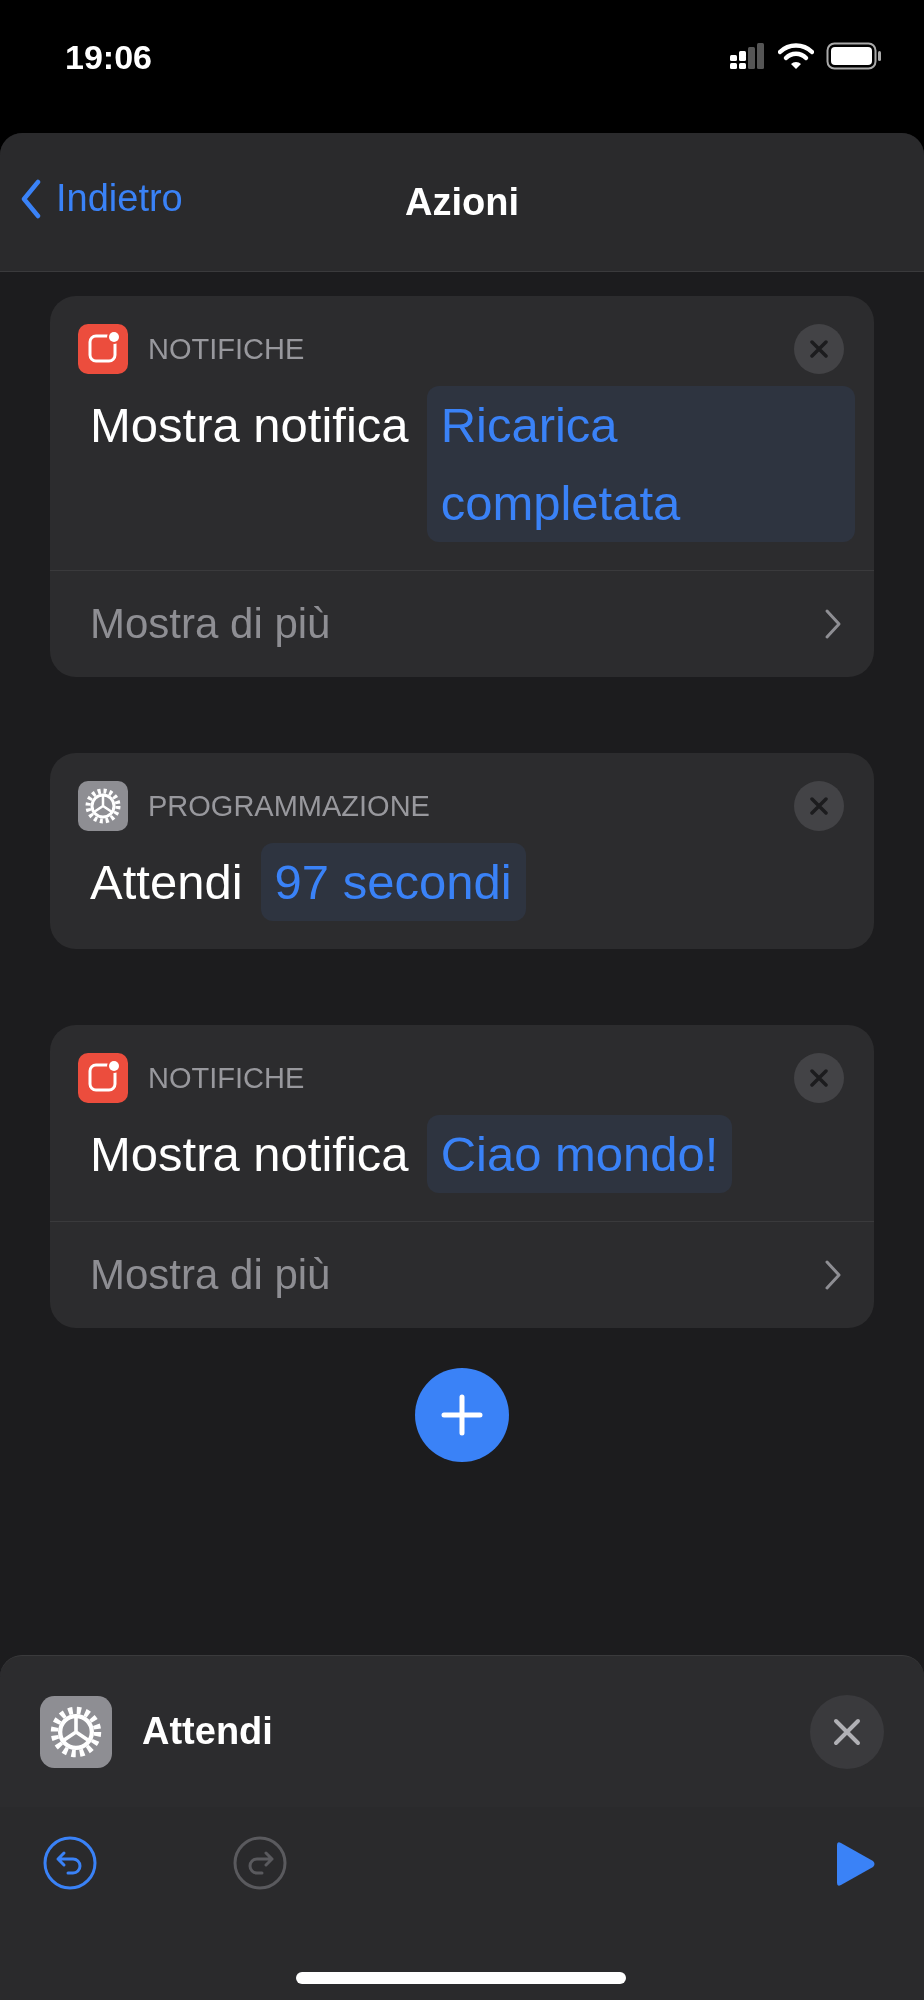 Image resolution: width=924 pixels, height=2000 pixels. Describe the element at coordinates (31, 198) in the screenshot. I see `back-chevron-icon` at that location.